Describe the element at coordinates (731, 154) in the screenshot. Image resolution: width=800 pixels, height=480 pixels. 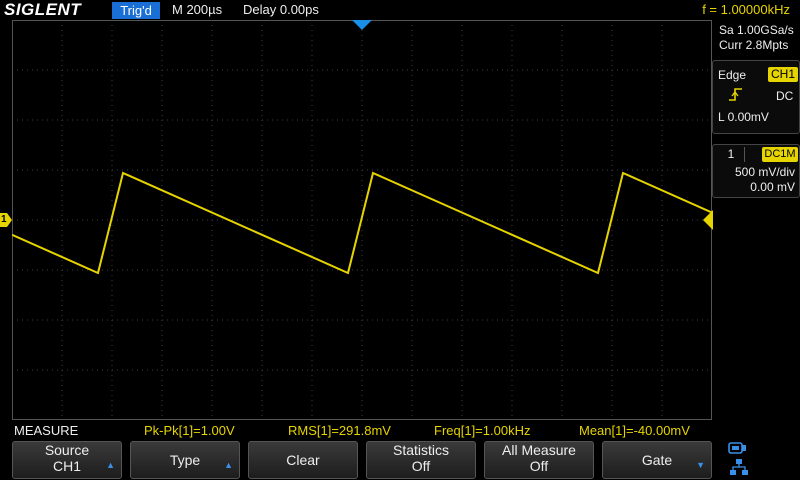
I see `channel-number-label: 1` at that location.